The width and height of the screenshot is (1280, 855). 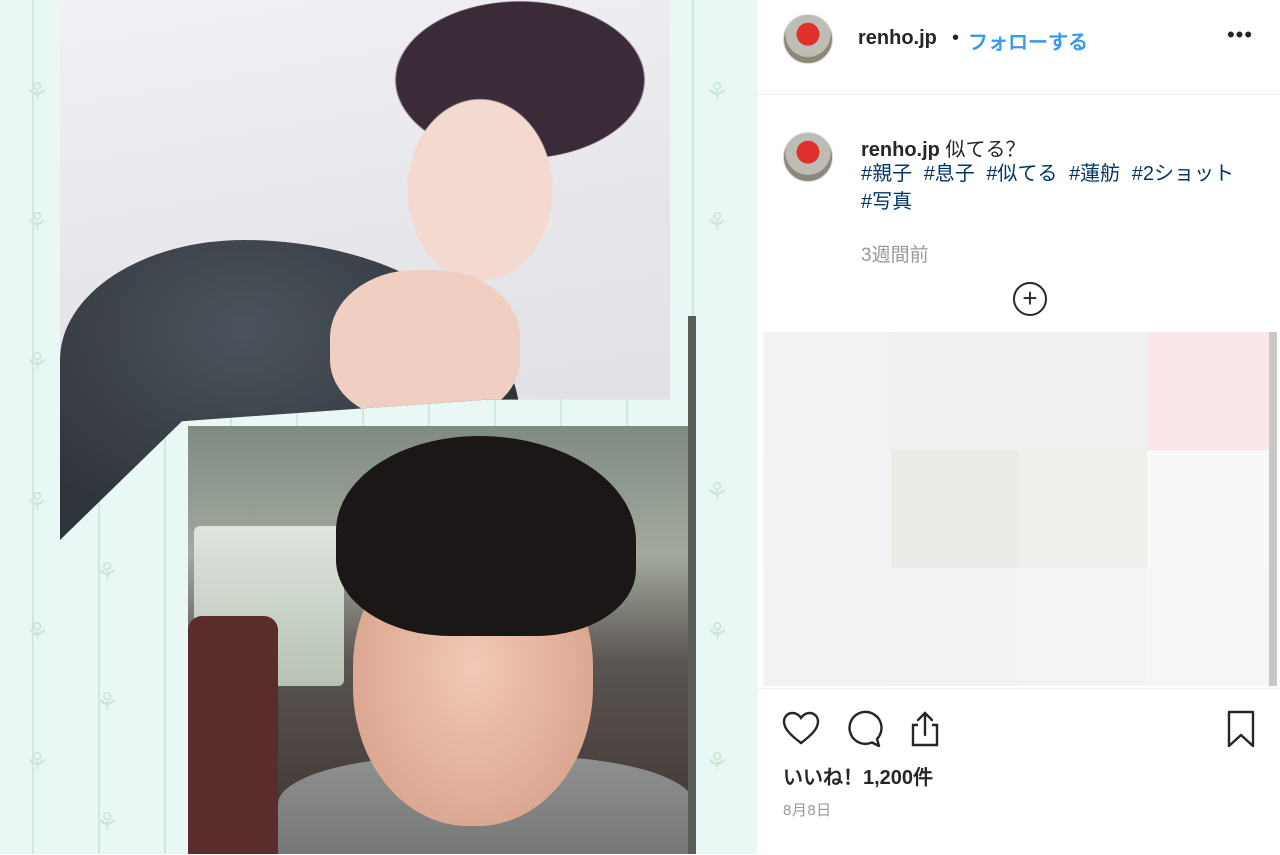 What do you see at coordinates (949, 174) in the screenshot?
I see `hashtag-link: #息子` at bounding box center [949, 174].